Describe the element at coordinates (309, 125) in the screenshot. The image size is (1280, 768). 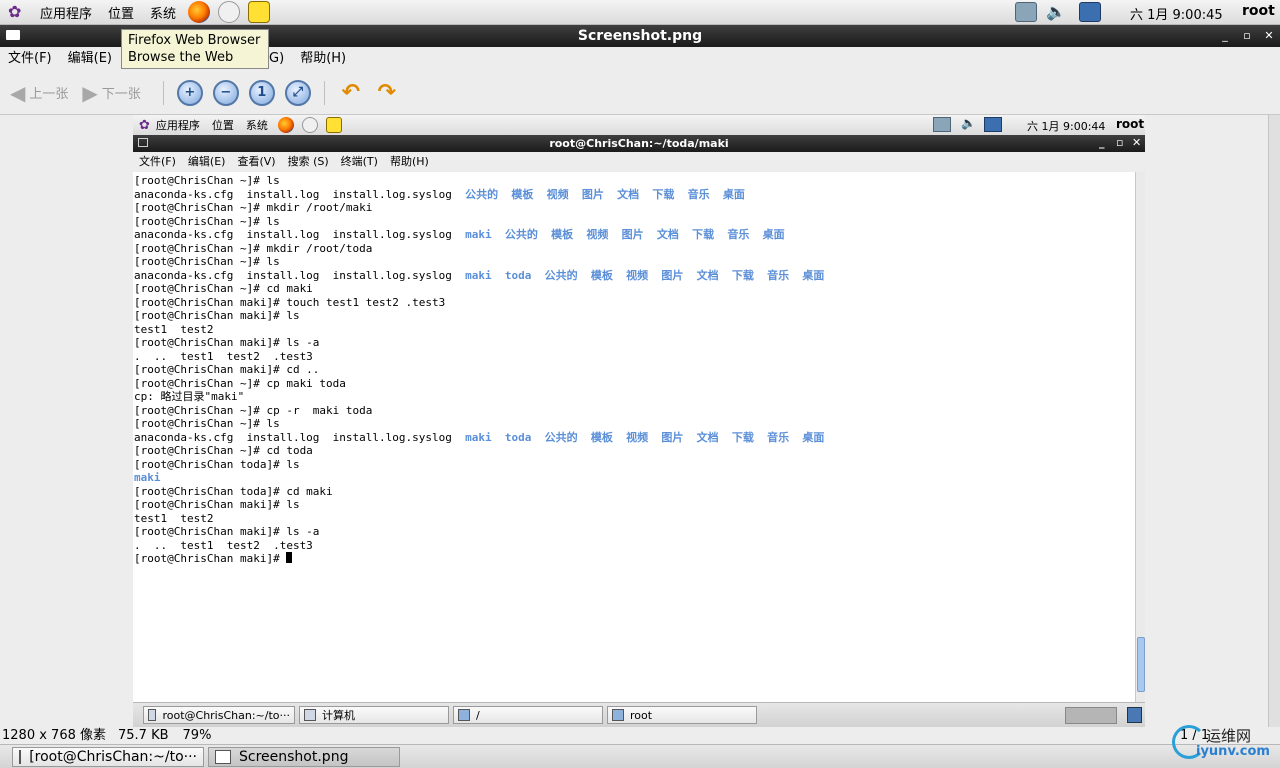
I see `inner-mail-icon` at that location.